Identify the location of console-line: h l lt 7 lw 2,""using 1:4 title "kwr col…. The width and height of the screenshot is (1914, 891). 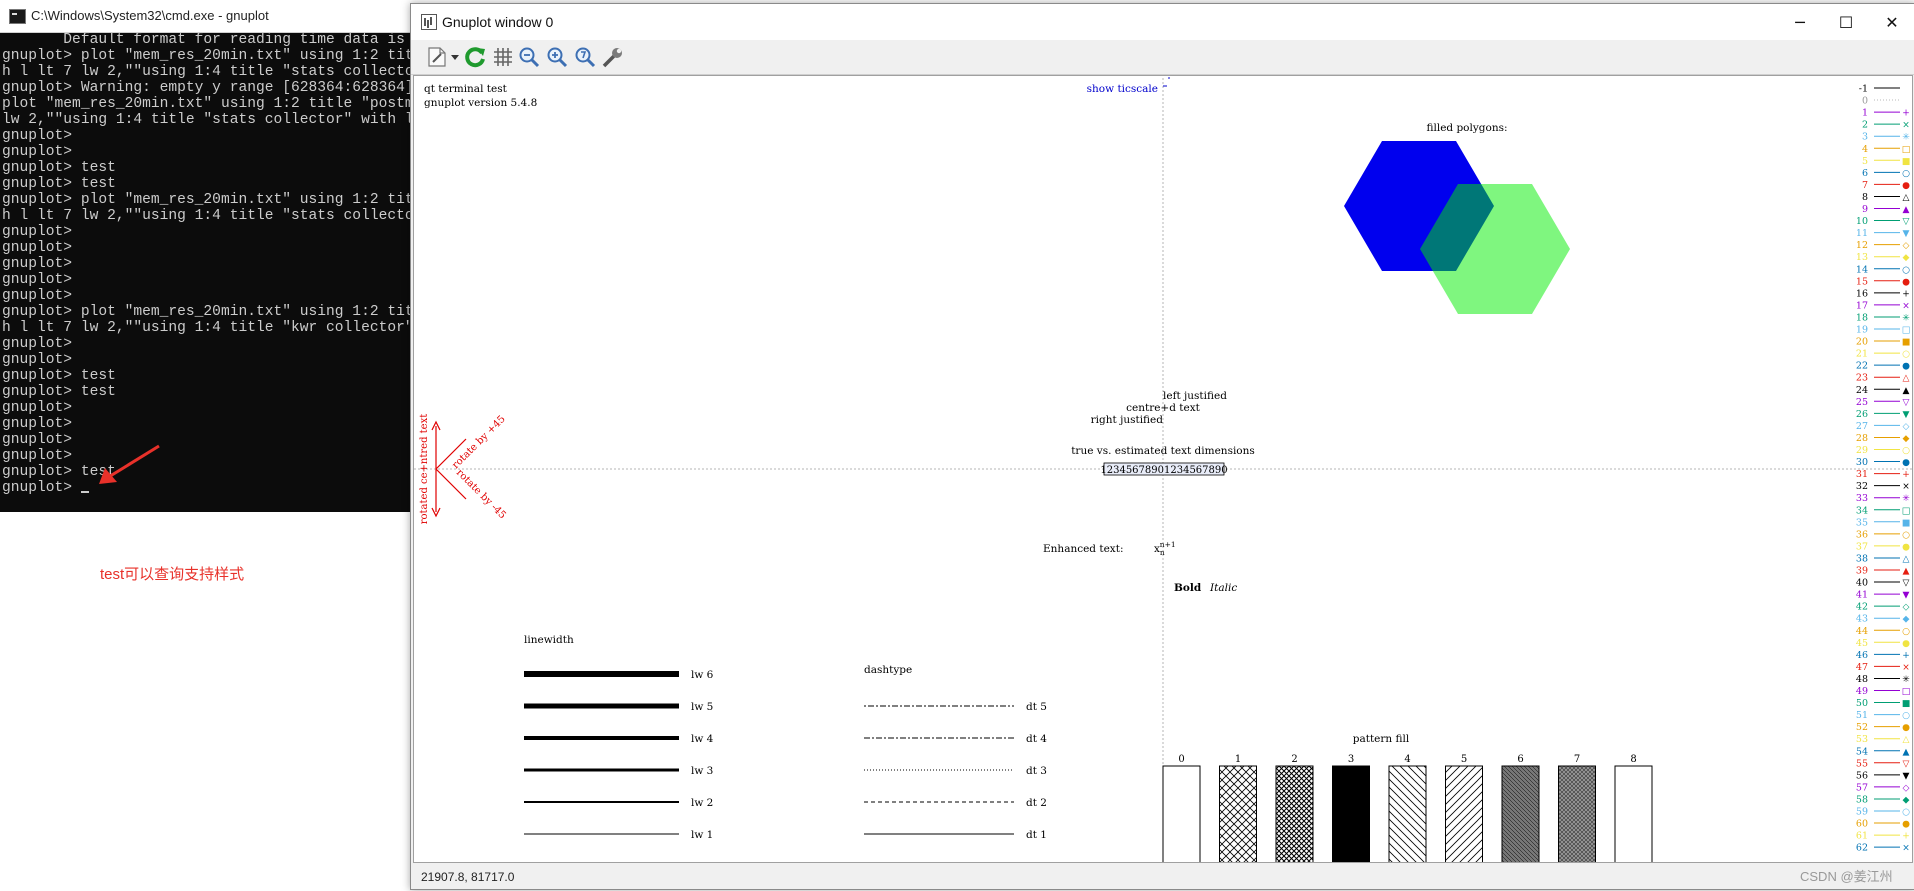
(207, 328).